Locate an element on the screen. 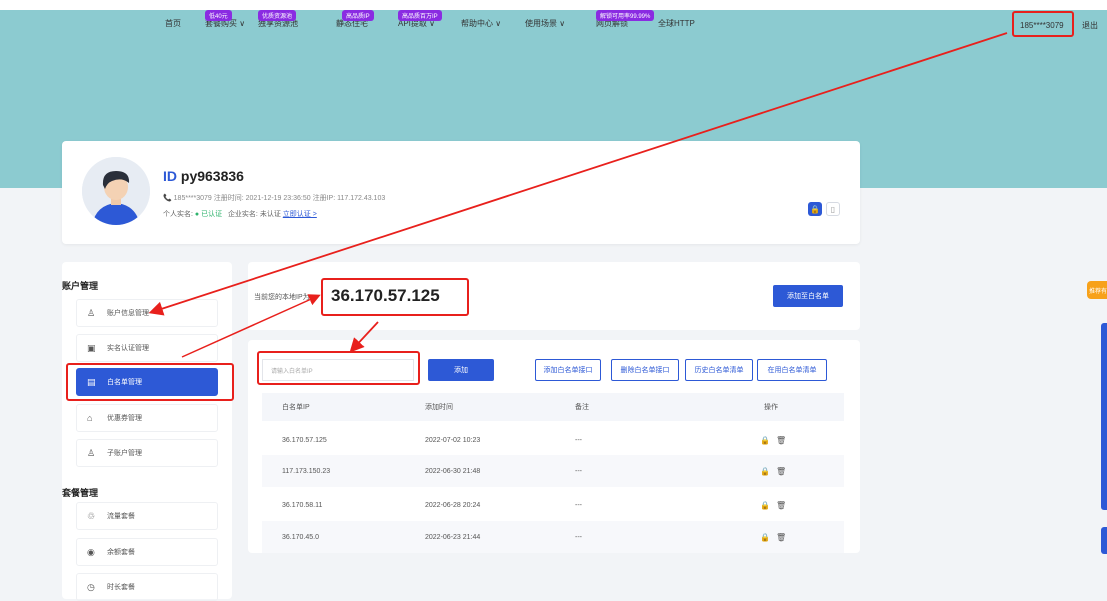 The width and height of the screenshot is (1107, 601). sidebar-item-real-name: ▣ 实名认证管理 is located at coordinates (147, 348).